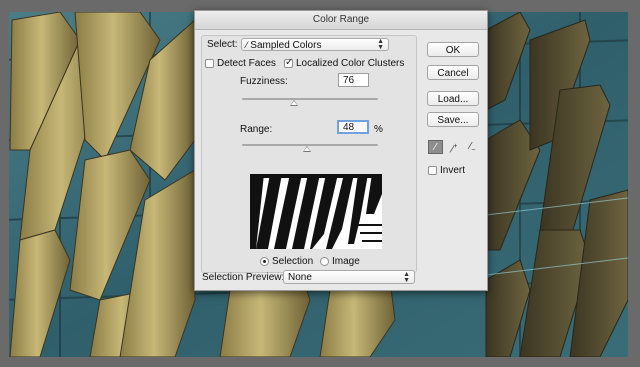 This screenshot has width=640, height=367. Describe the element at coordinates (307, 149) in the screenshot. I see `range-slider-thumb` at that location.